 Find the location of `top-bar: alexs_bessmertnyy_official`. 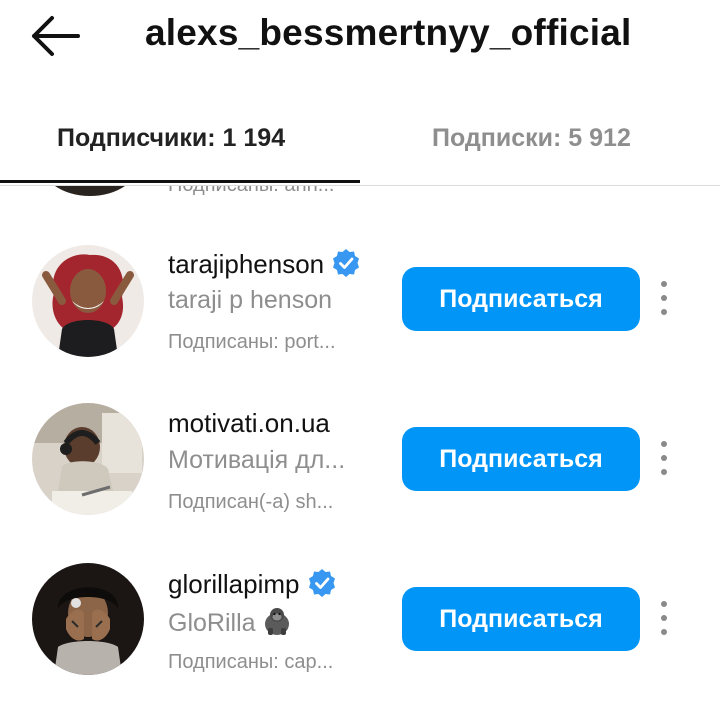

top-bar: alexs_bessmertnyy_official is located at coordinates (360, 36).